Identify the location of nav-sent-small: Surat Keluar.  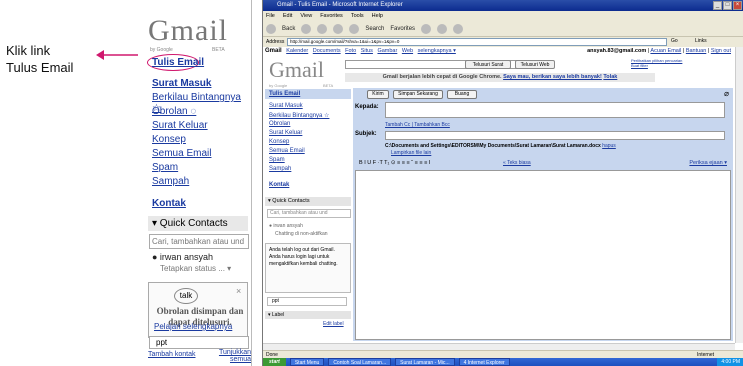
(285, 133).